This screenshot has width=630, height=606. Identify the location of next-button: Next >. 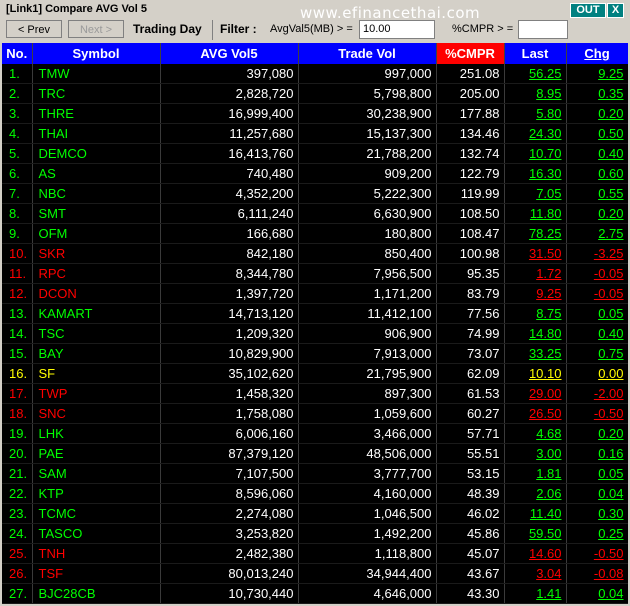
(96, 29).